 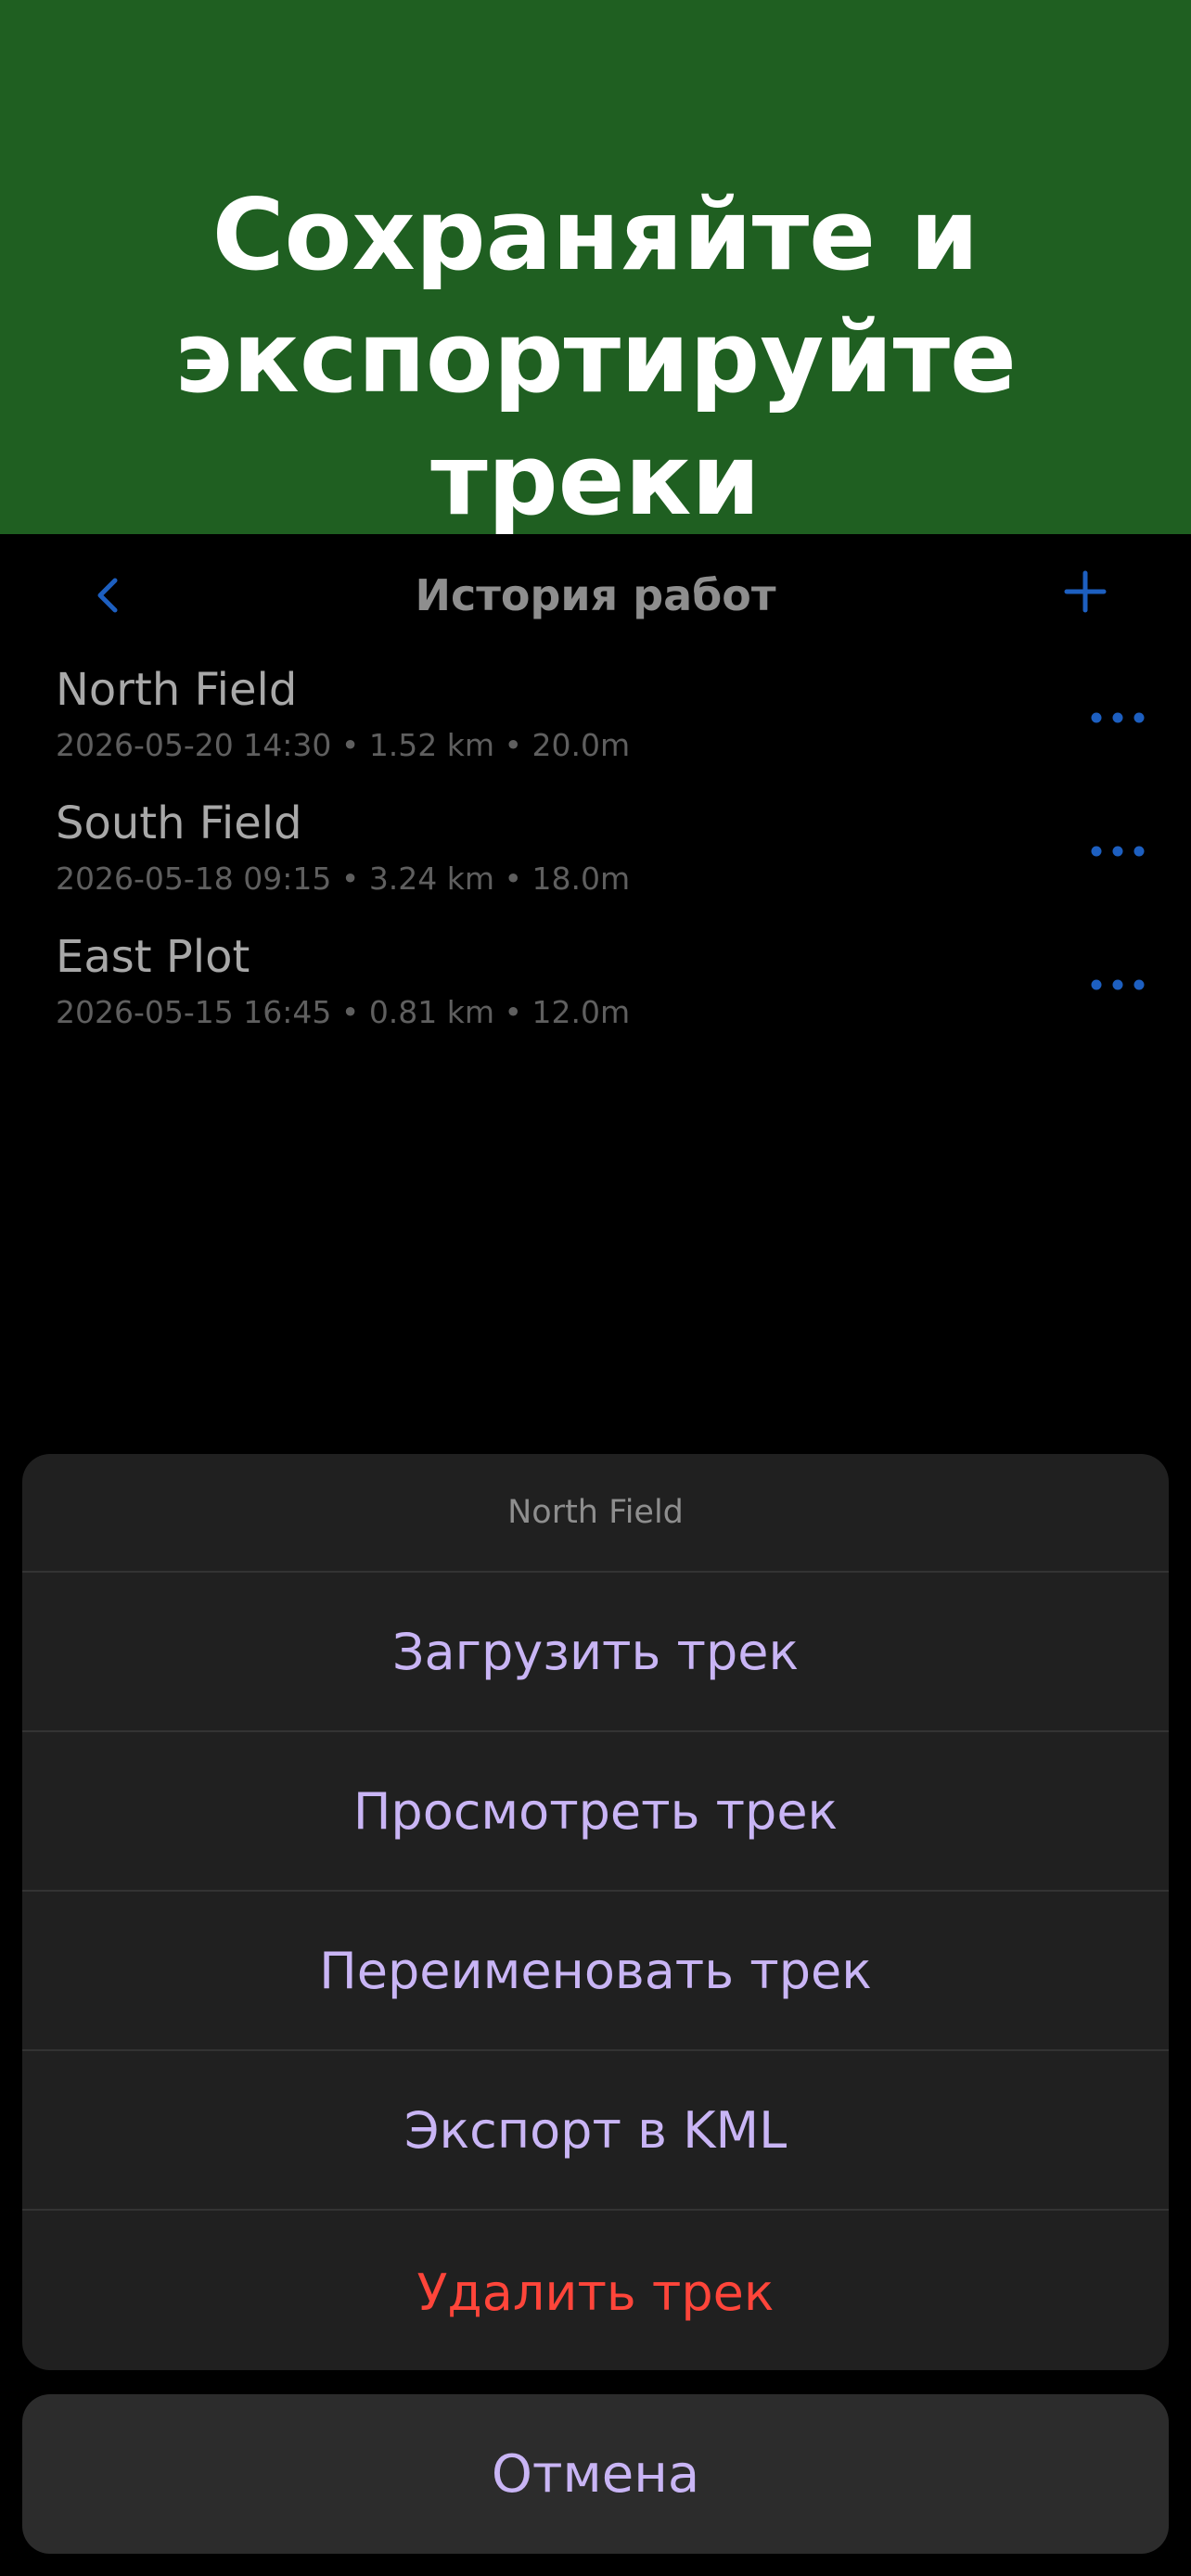 I want to click on track-details: 2026-05-15 16:45 • 0.81 km • 12.0m, so click(x=343, y=1012).